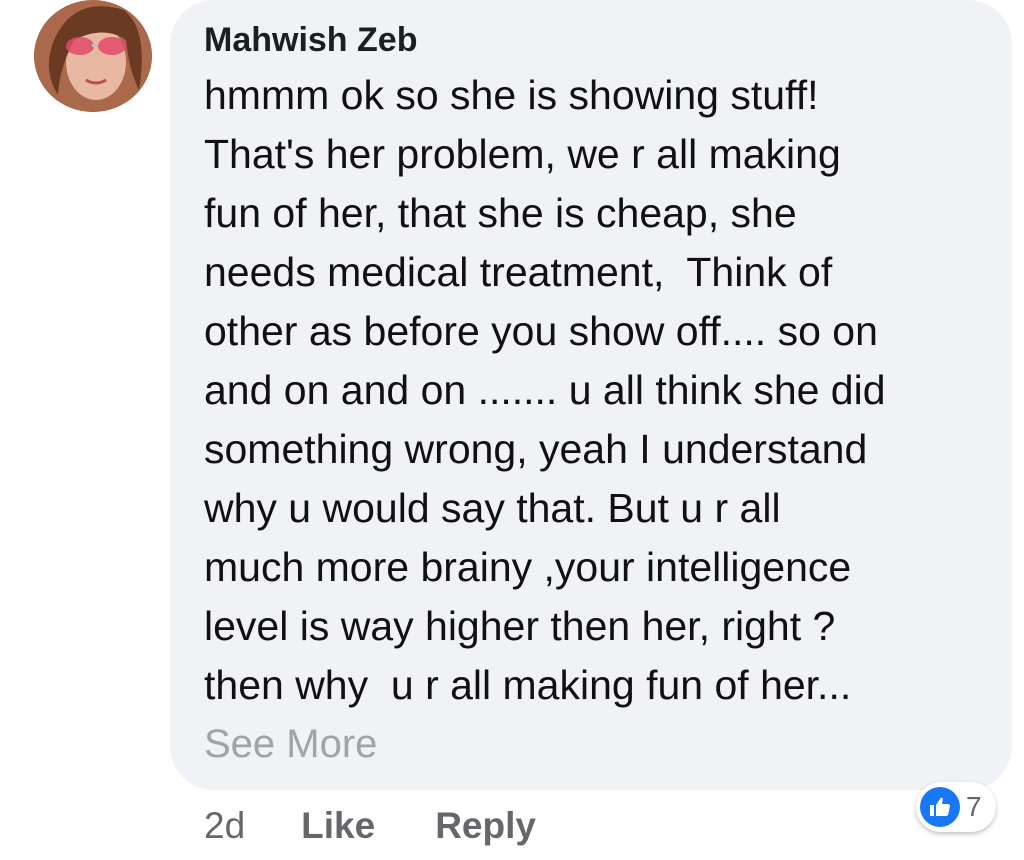 The width and height of the screenshot is (1024, 860). What do you see at coordinates (290, 744) in the screenshot?
I see `see-more-link: See More` at bounding box center [290, 744].